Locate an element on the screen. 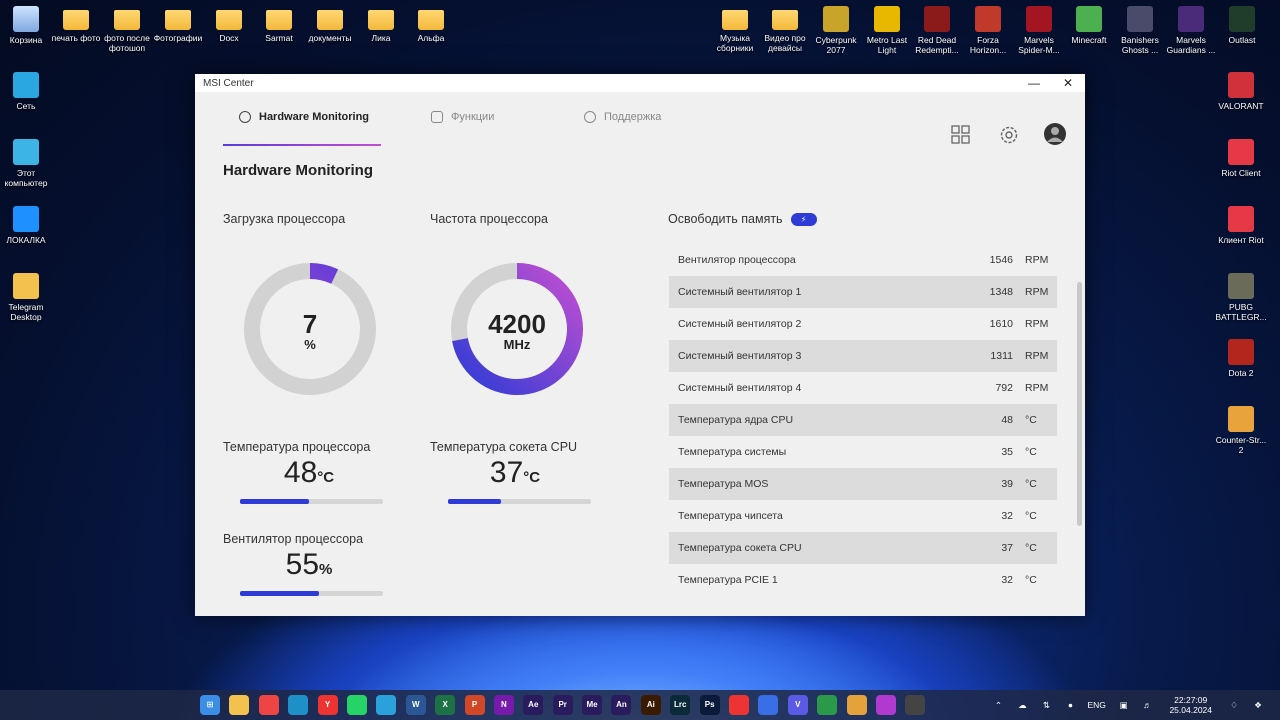  powerpoint-icon: P is located at coordinates (474, 705).